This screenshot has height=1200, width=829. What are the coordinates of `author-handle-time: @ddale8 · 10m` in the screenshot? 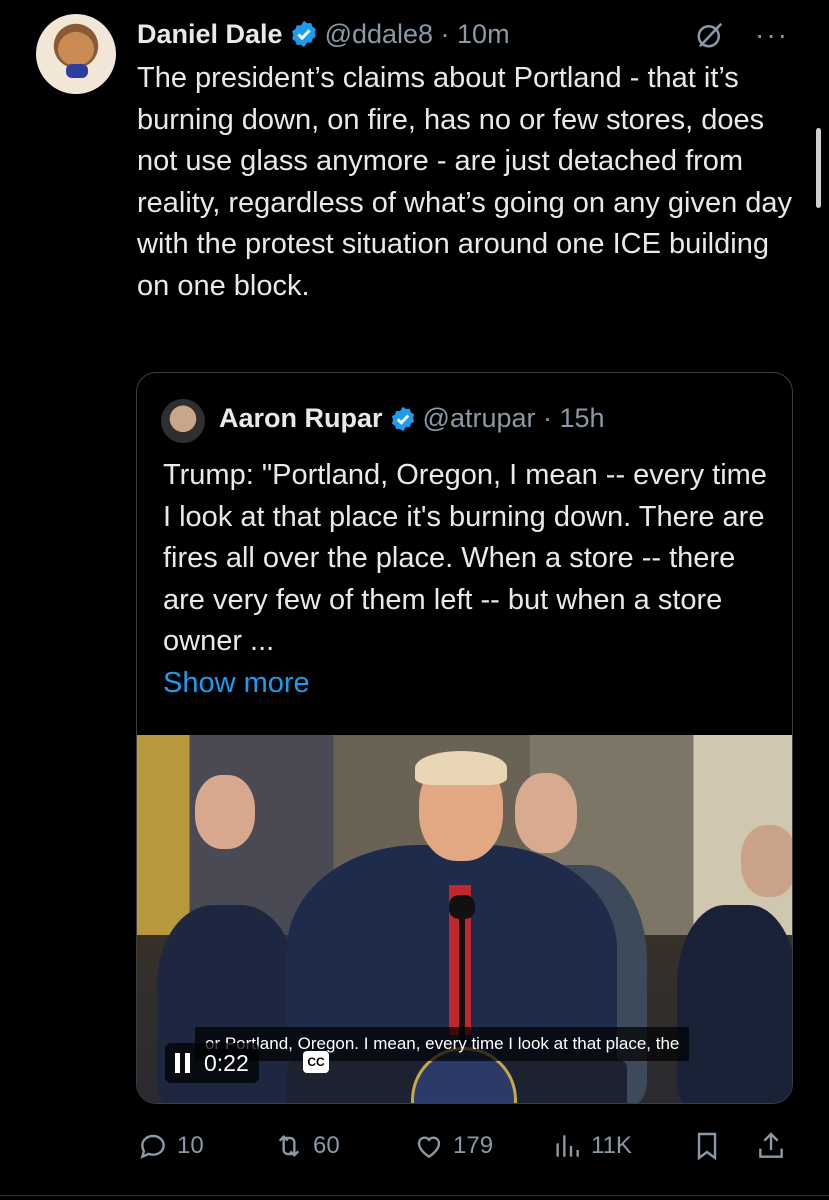 It's located at (417, 34).